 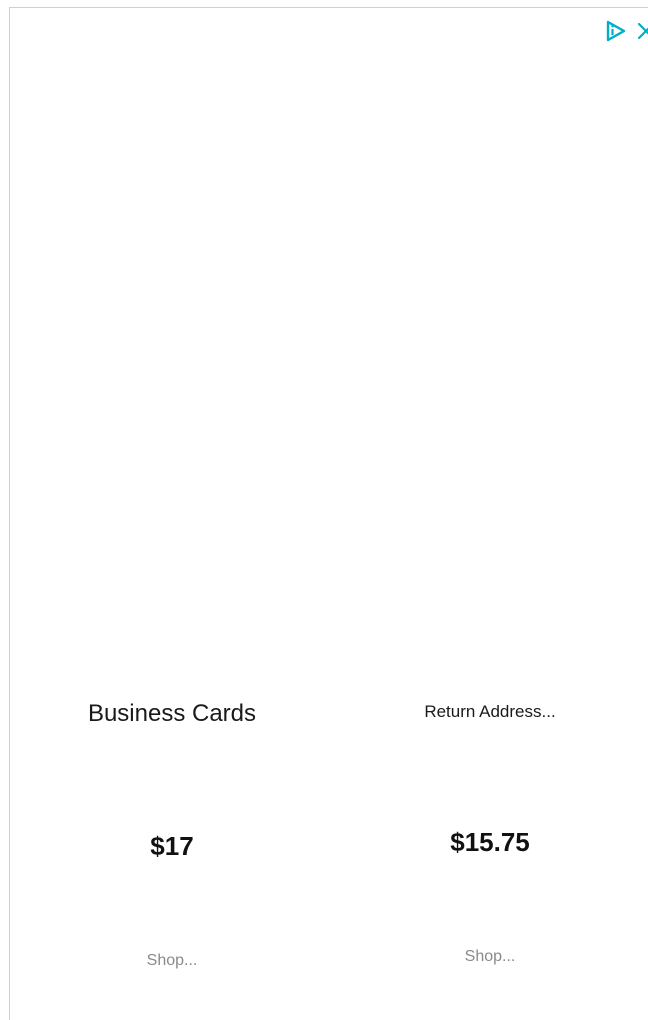 I want to click on ad-controls, so click(x=626, y=31).